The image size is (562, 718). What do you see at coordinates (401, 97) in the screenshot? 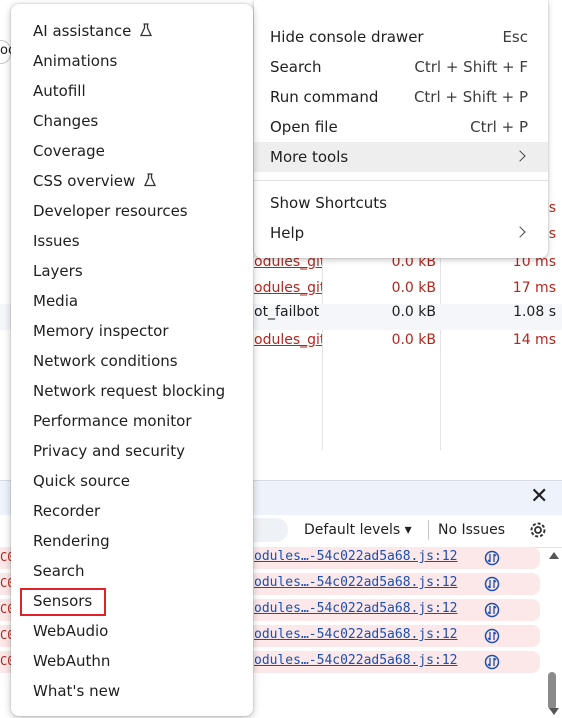
I see `menu-item-run-command: Run command Ctrl + Shift + P` at bounding box center [401, 97].